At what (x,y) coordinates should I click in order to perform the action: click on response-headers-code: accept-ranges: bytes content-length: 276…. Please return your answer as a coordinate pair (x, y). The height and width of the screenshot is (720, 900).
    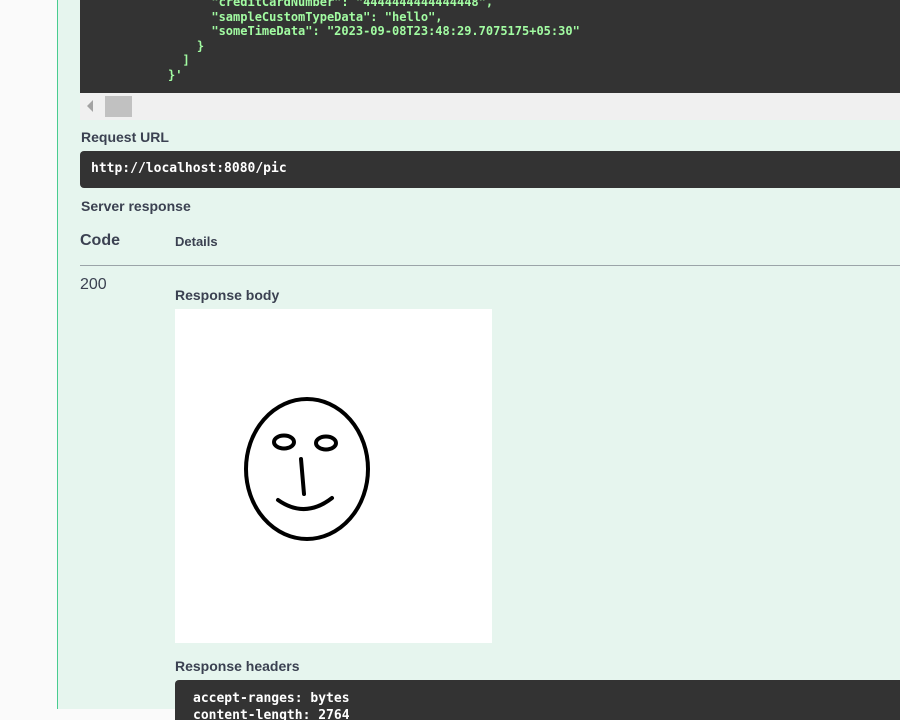
    Looking at the image, I should click on (537, 700).